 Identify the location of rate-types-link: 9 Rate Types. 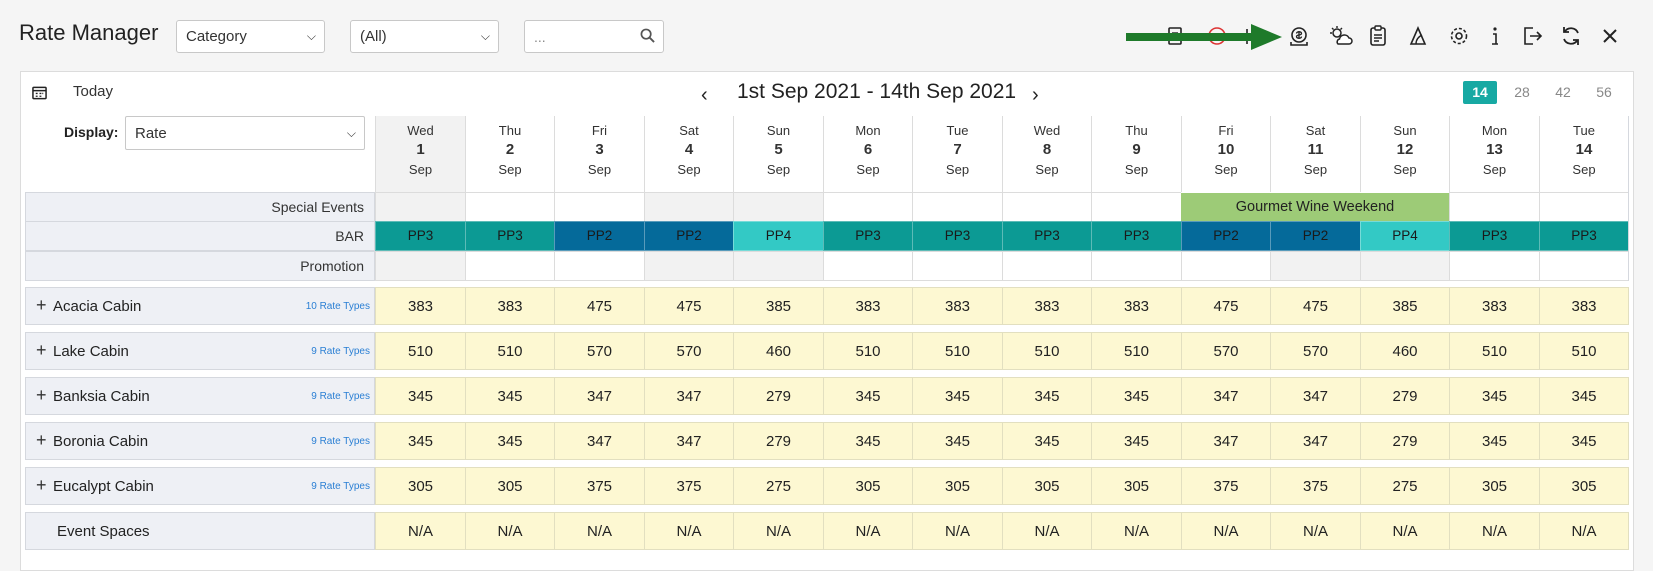
(340, 441).